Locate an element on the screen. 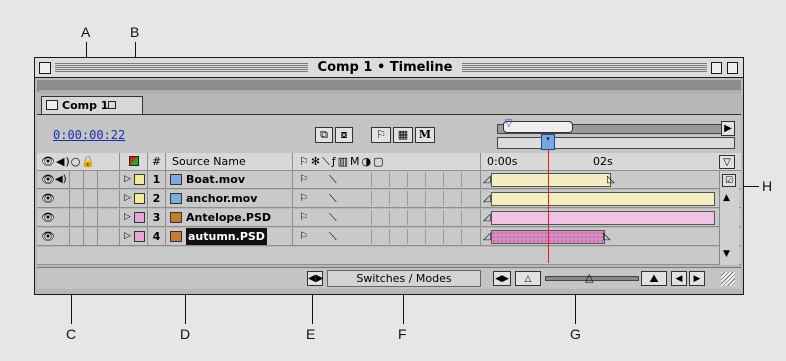  timeline-expand-button: ◀▶ is located at coordinates (502, 278).